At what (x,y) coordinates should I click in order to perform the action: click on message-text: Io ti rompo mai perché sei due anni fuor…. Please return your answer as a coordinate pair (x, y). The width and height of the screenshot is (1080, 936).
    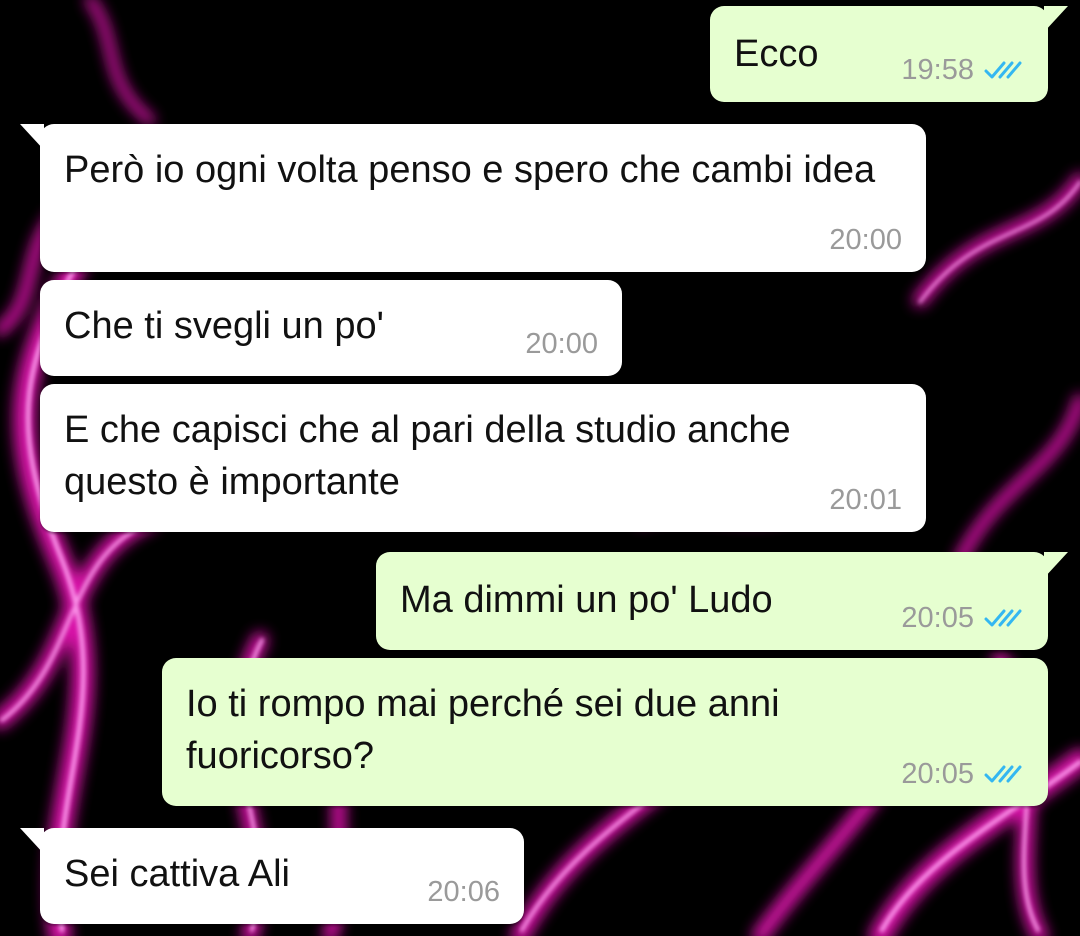
    Looking at the image, I should click on (483, 730).